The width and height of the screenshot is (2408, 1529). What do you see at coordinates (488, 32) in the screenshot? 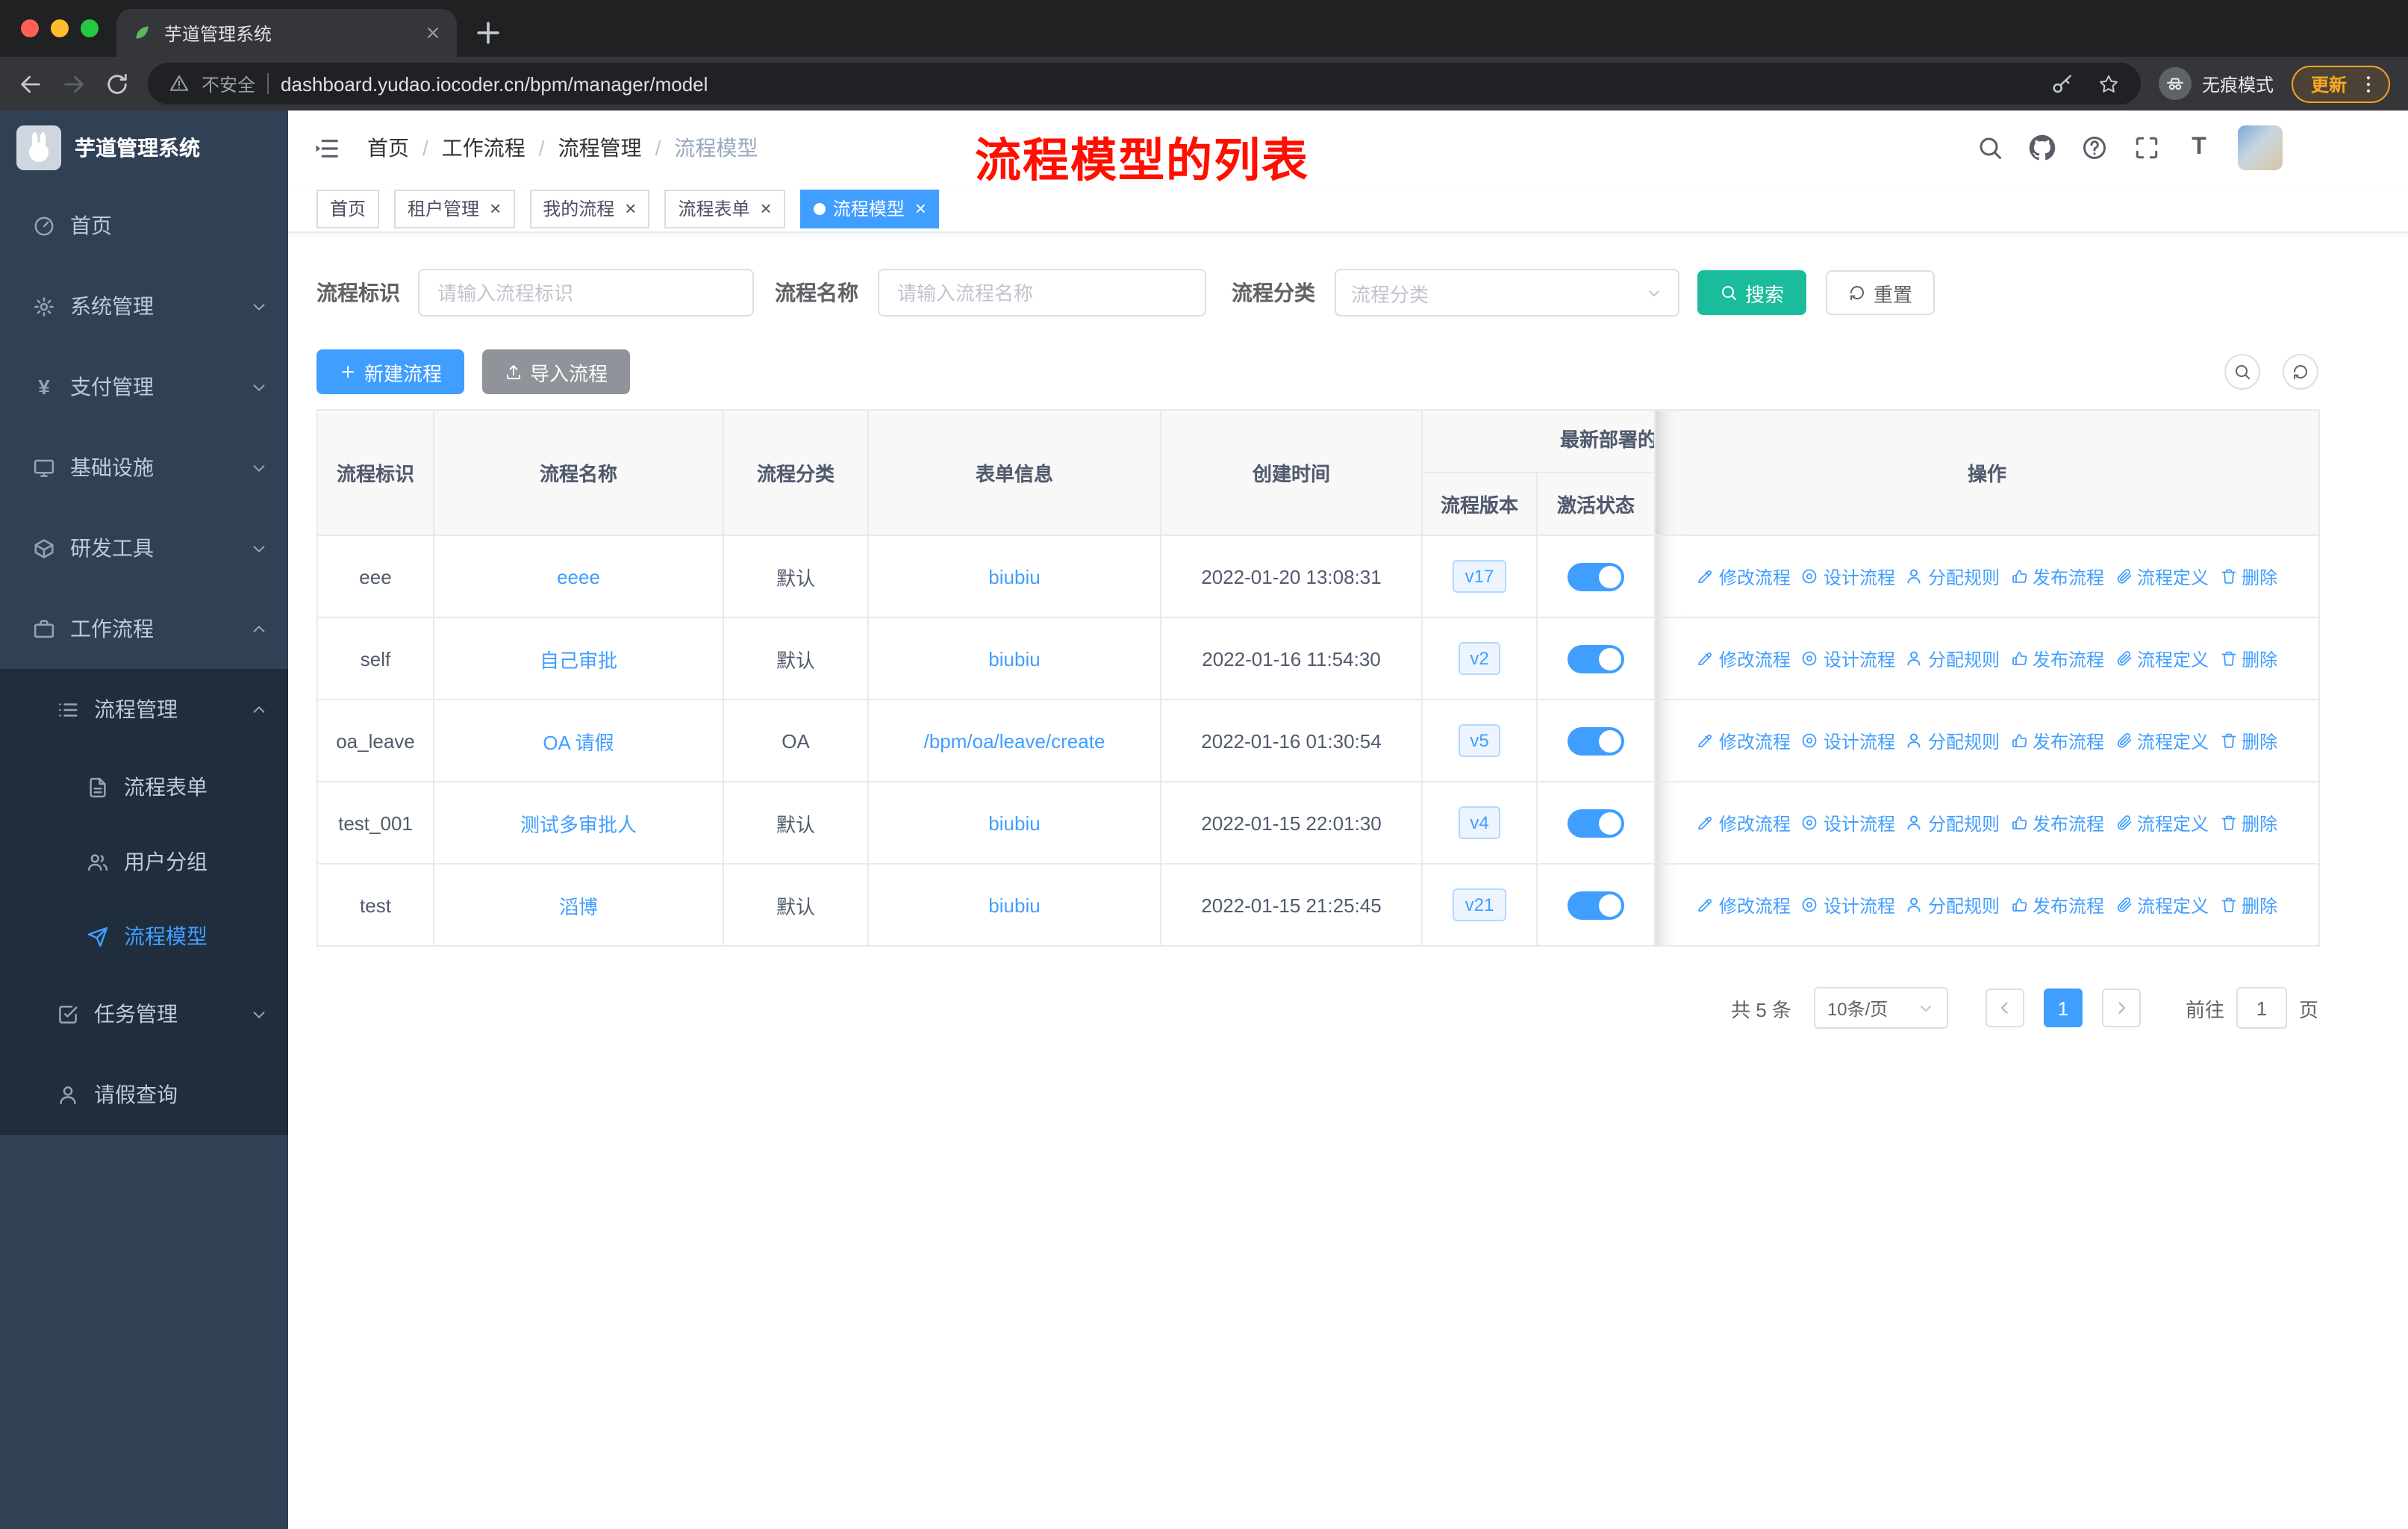
I see `new-tab-button` at bounding box center [488, 32].